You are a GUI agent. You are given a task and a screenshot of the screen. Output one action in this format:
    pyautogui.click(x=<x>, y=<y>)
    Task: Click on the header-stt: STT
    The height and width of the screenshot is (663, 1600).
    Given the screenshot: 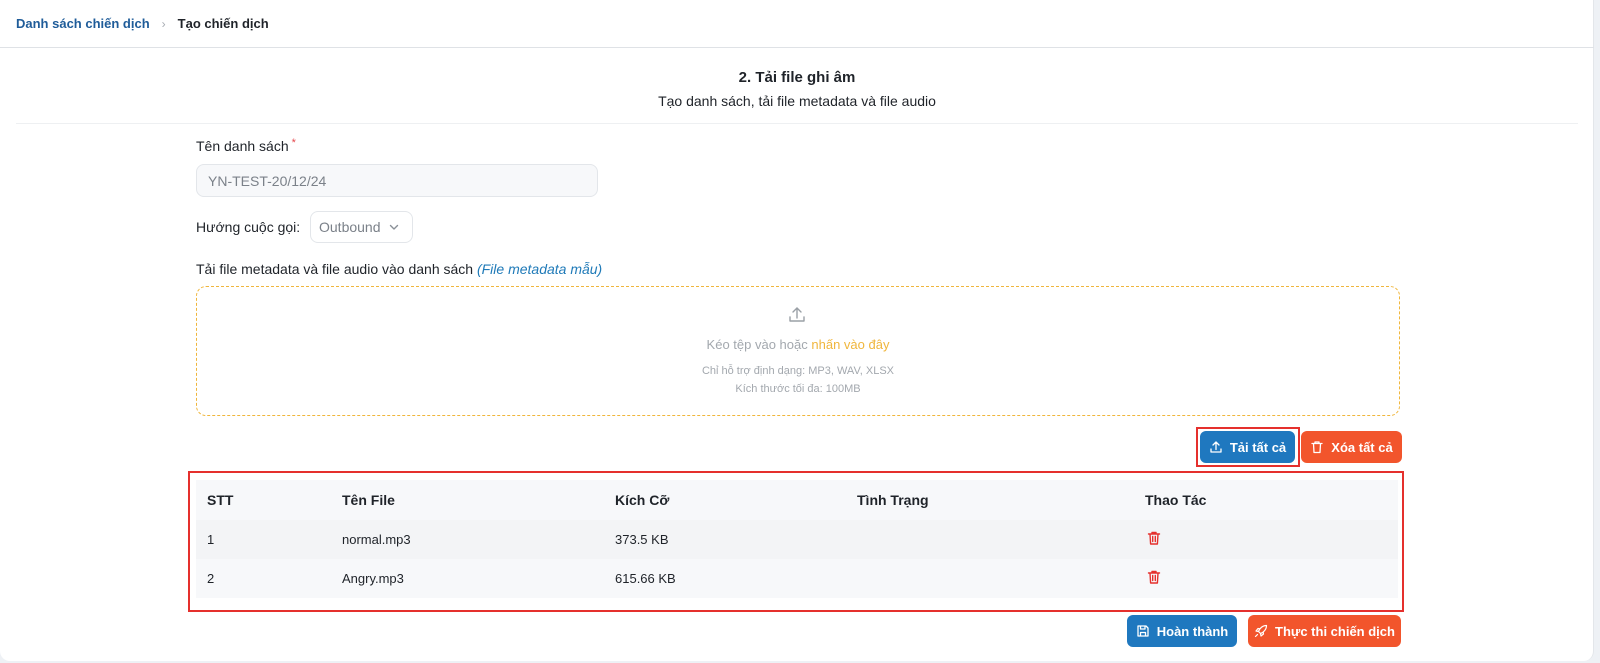 What is the action you would take?
    pyautogui.click(x=220, y=500)
    